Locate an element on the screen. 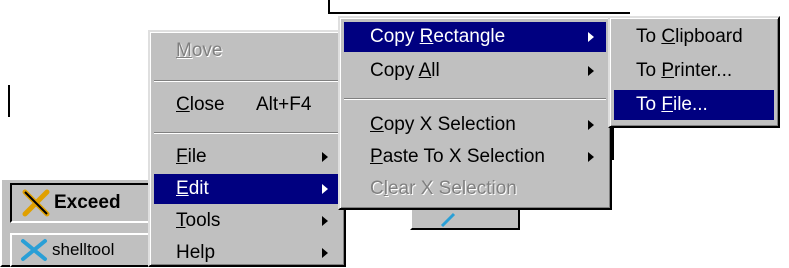  menu-item-file: File is located at coordinates (247, 157).